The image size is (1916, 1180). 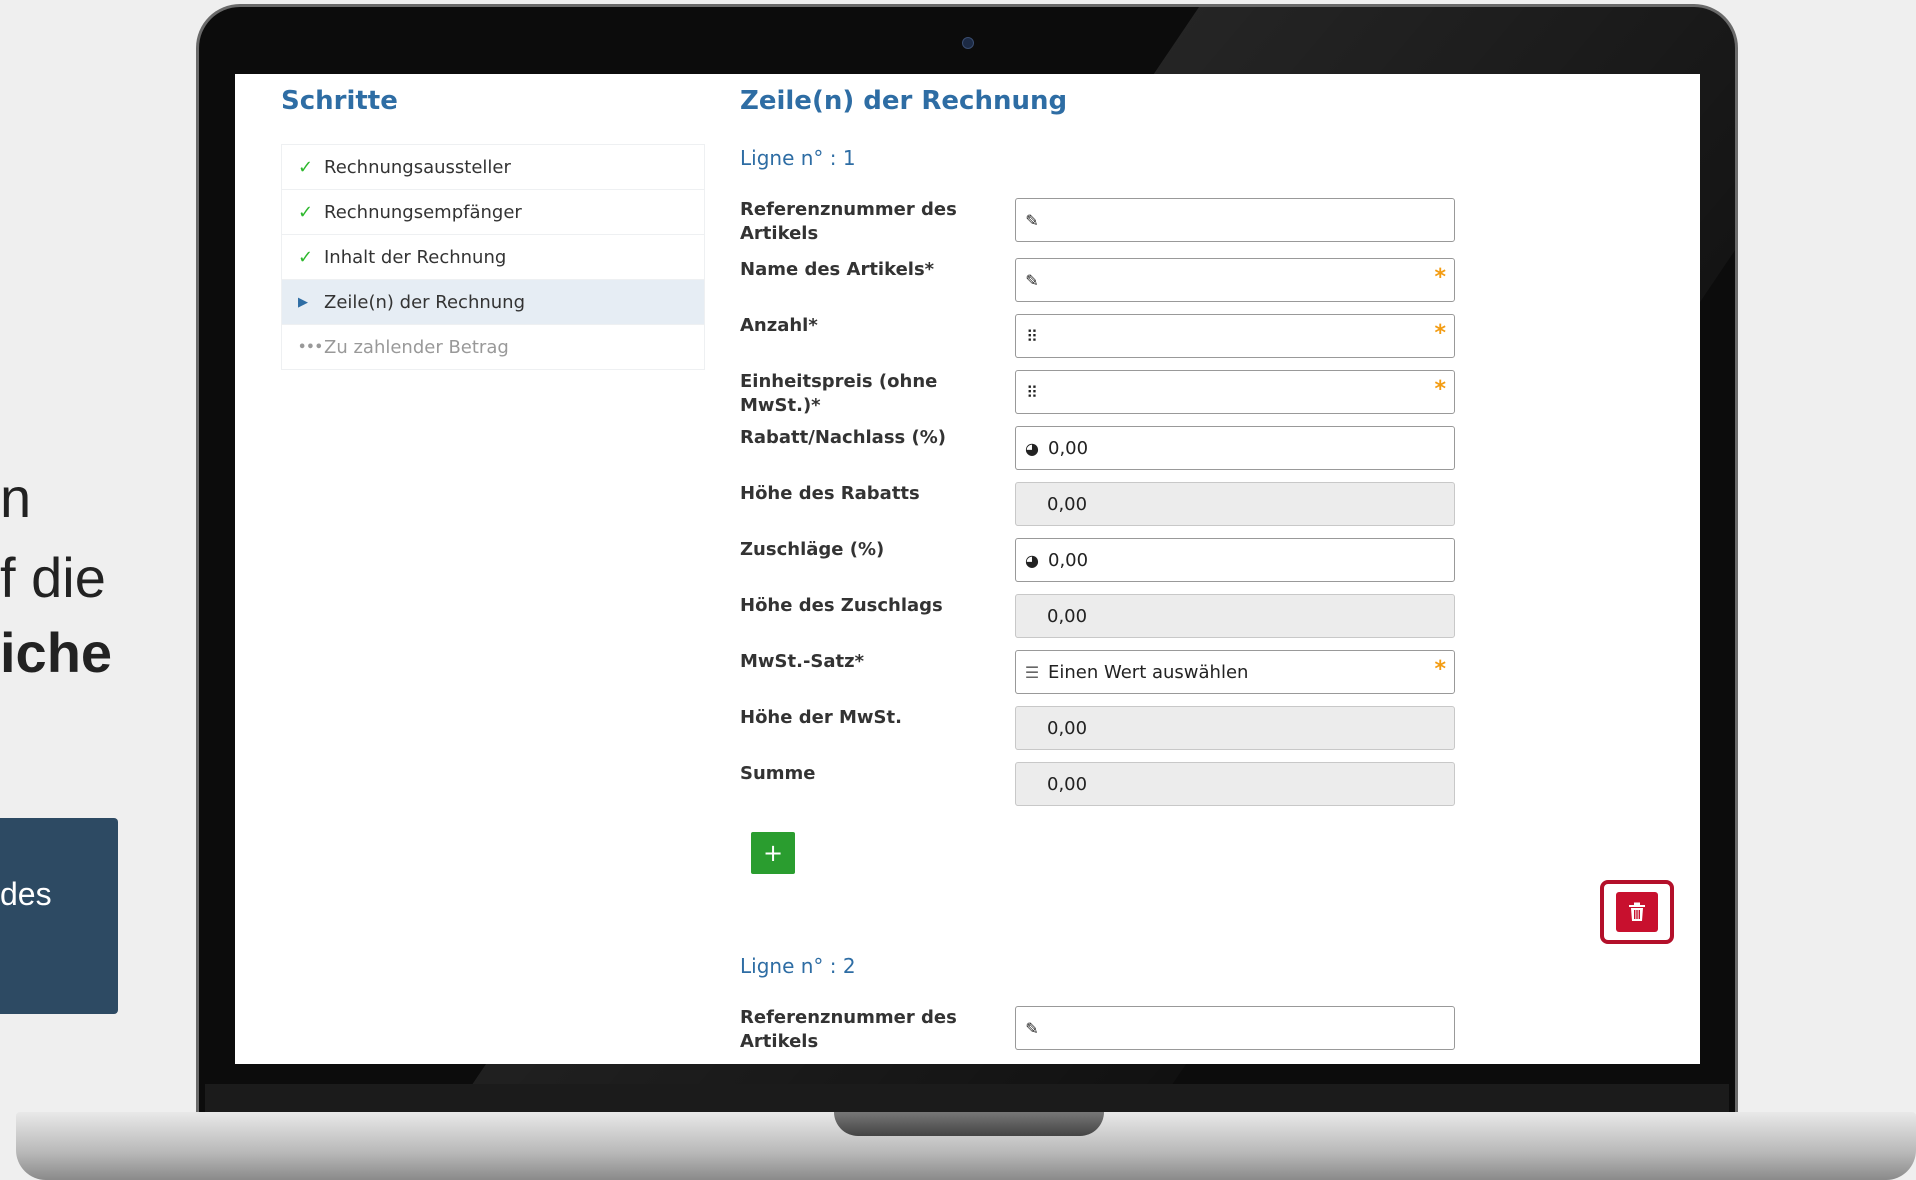 What do you see at coordinates (802, 661) in the screenshot?
I see `vat-rate-label: MwSt.-Satz*` at bounding box center [802, 661].